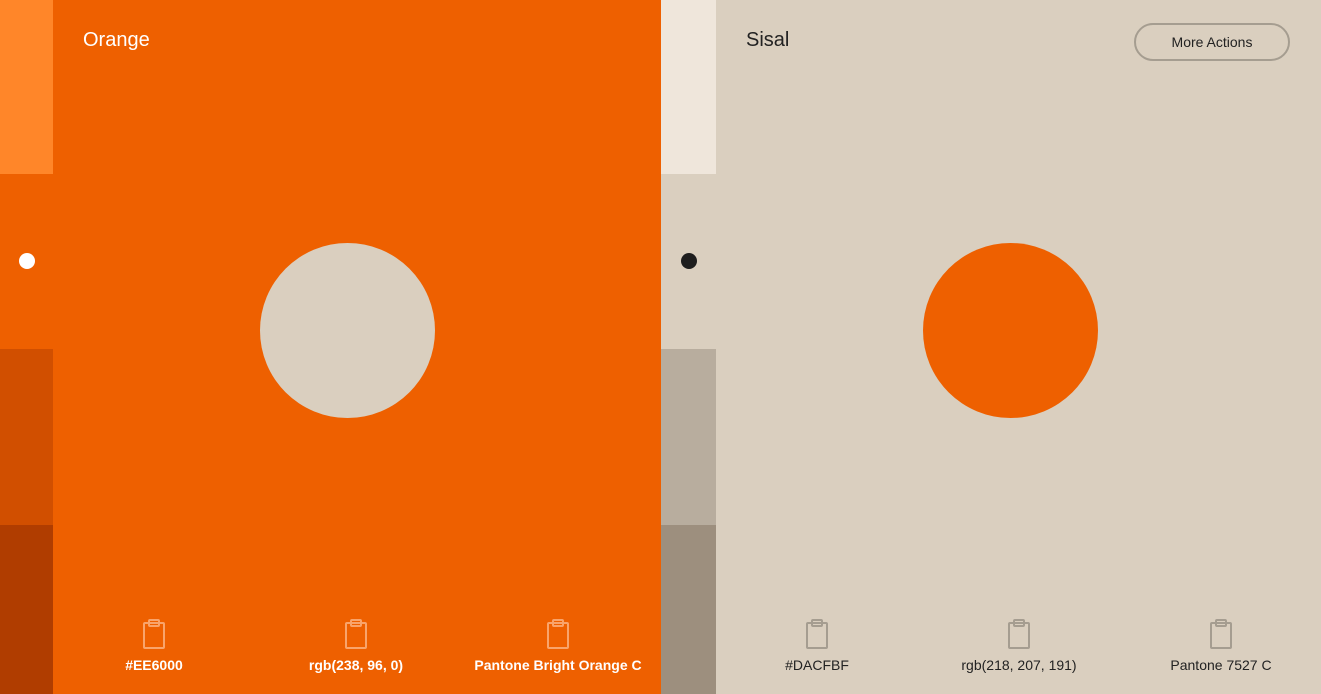 Image resolution: width=1321 pixels, height=694 pixels. I want to click on copy-hex-button: #EE6000, so click(154, 646).